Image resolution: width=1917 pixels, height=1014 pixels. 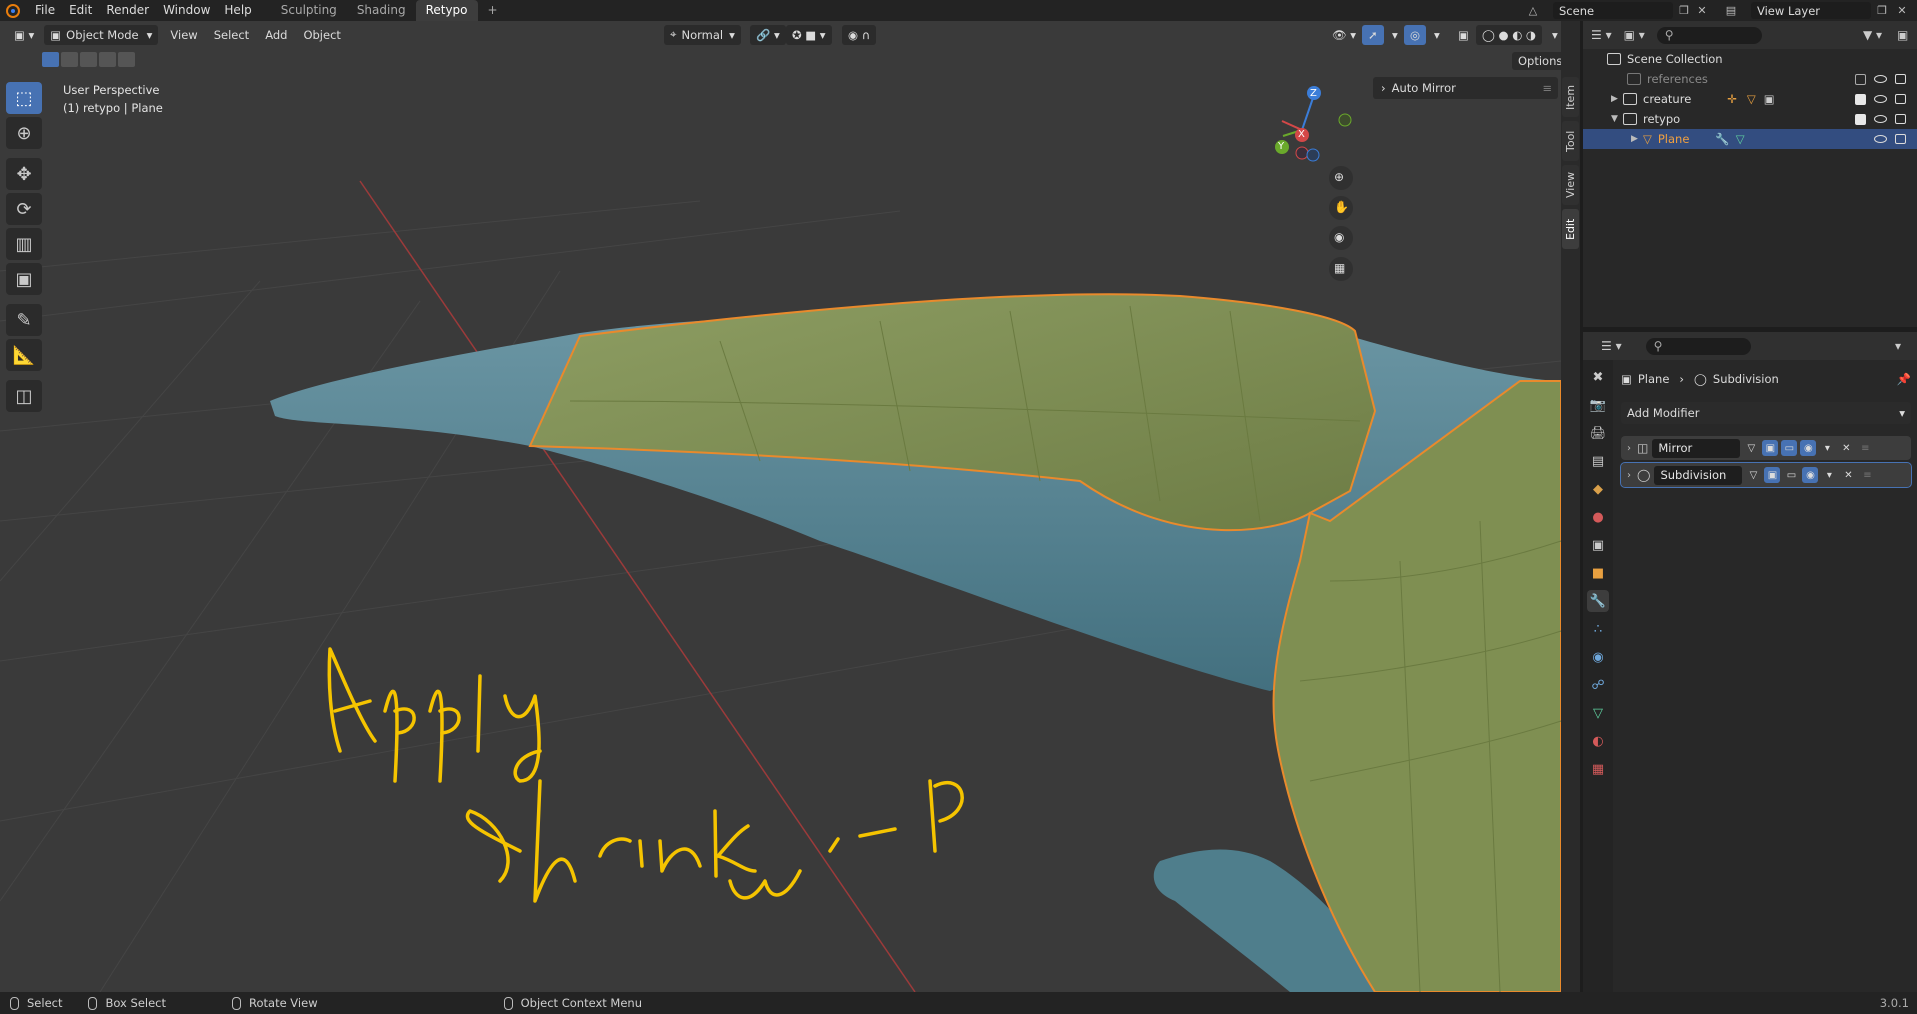 What do you see at coordinates (1598, 657) in the screenshot?
I see `physics-tab-icon: ◉` at bounding box center [1598, 657].